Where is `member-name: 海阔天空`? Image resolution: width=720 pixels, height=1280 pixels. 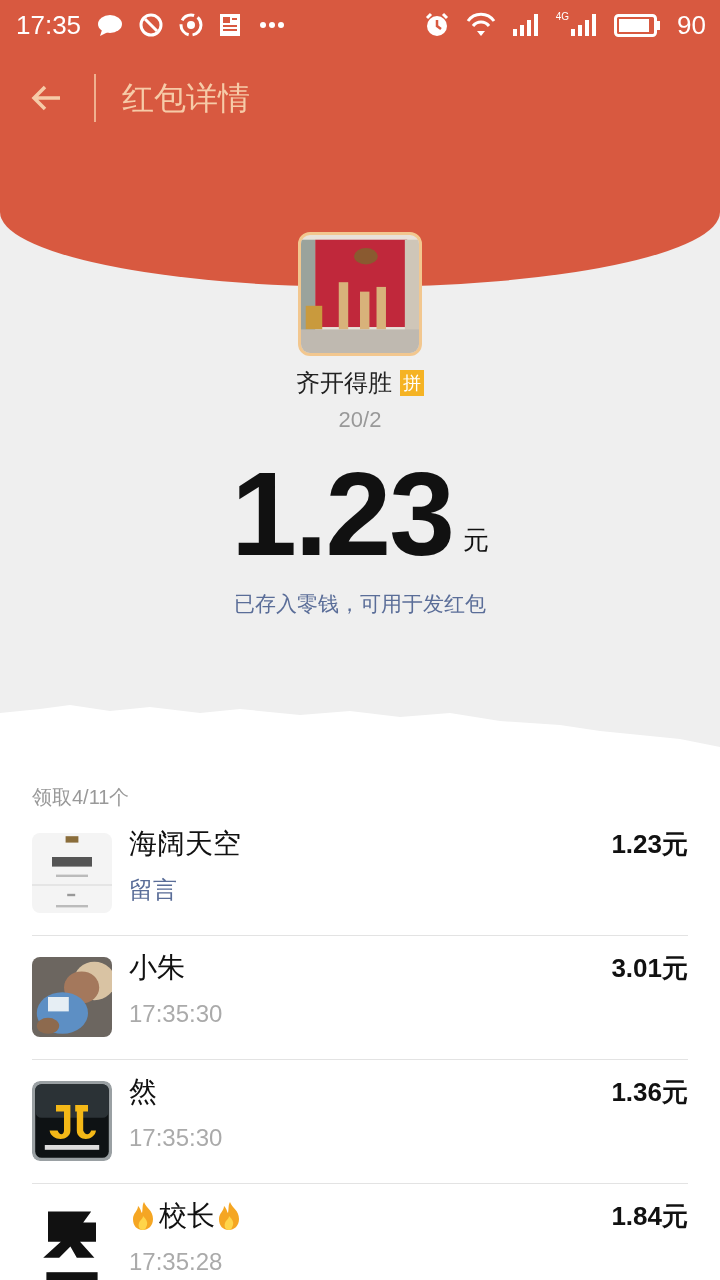
member-name: 海阔天空 is located at coordinates (185, 843).